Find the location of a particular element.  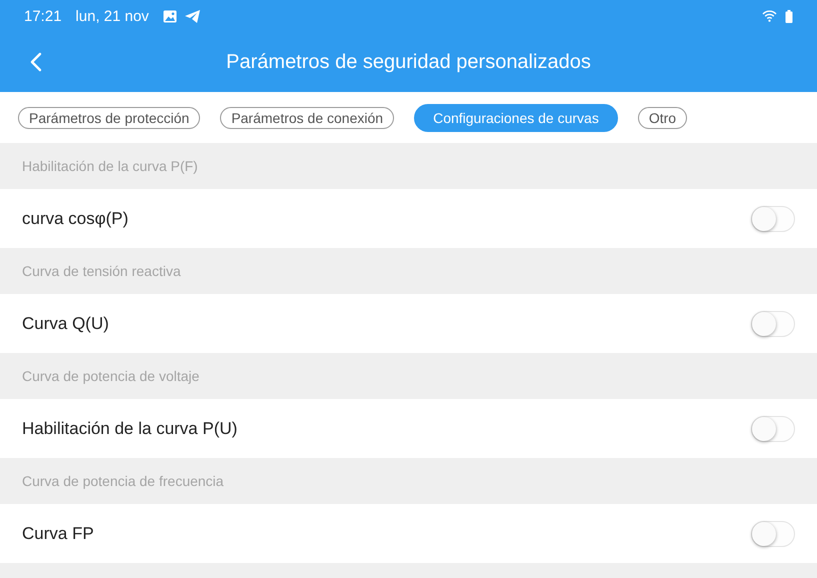

setting-label: Curva Q(U) is located at coordinates (66, 324).